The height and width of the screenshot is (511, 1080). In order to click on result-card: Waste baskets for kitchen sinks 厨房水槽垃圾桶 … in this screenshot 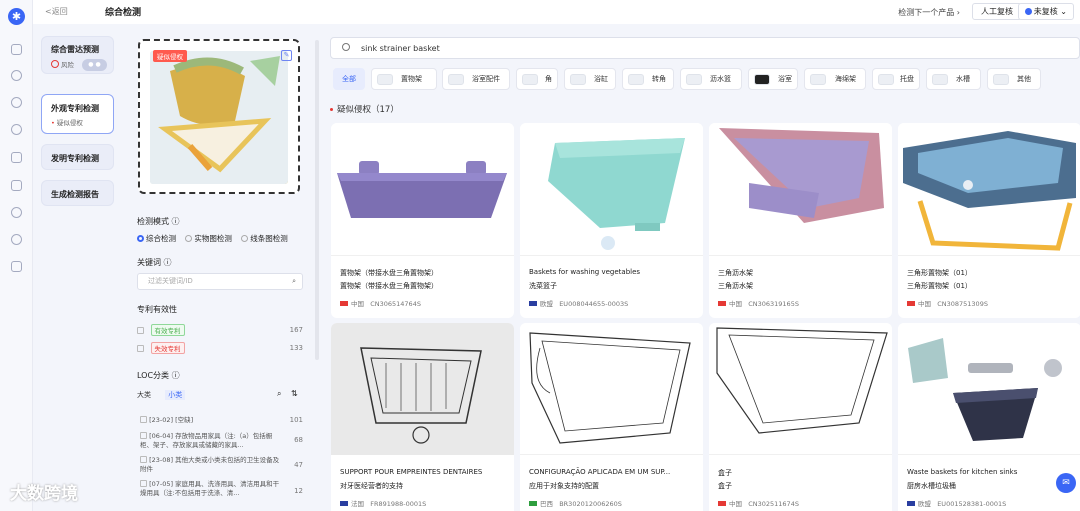, I will do `click(989, 417)`.